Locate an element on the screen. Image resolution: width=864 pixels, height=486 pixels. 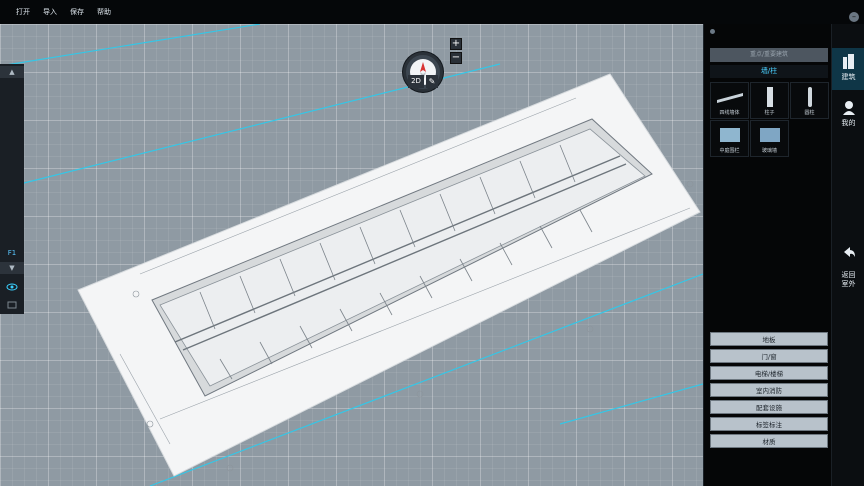
floor-selector: ▲ F1 ▼ is located at coordinates (12, 189).